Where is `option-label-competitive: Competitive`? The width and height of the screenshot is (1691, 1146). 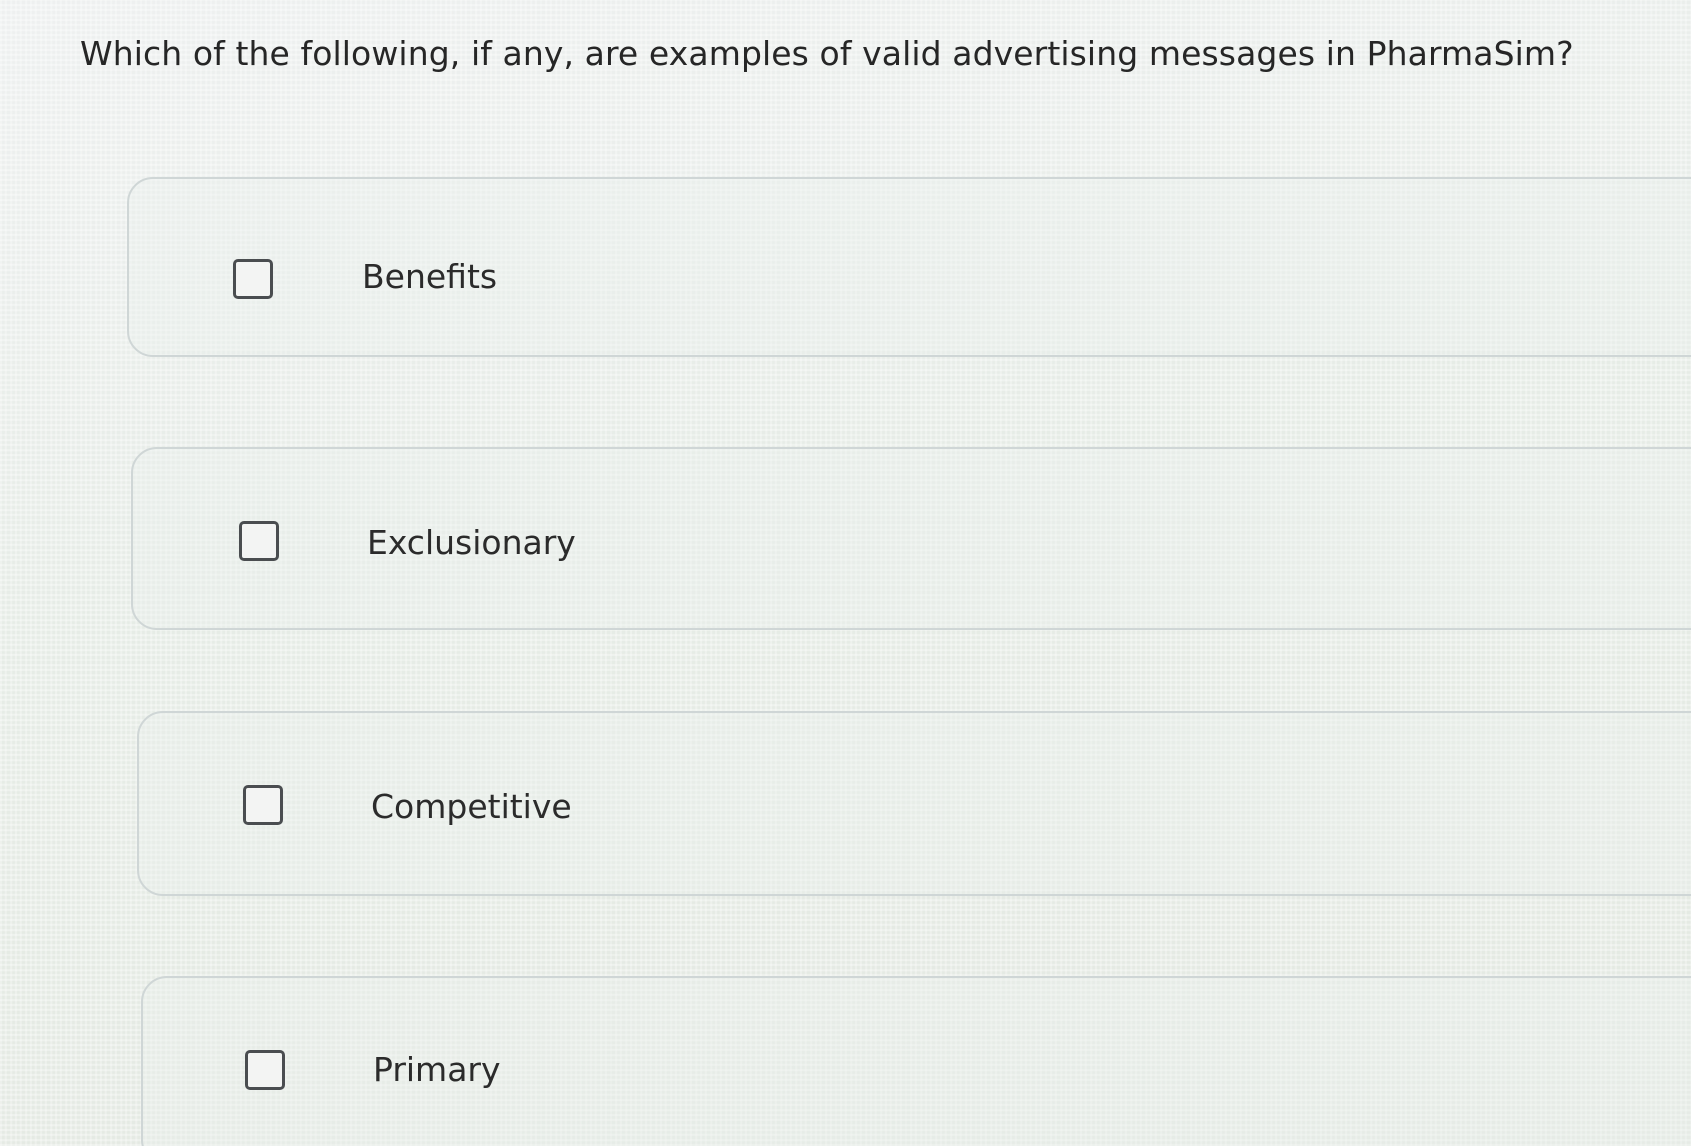
option-label-competitive: Competitive is located at coordinates (471, 806).